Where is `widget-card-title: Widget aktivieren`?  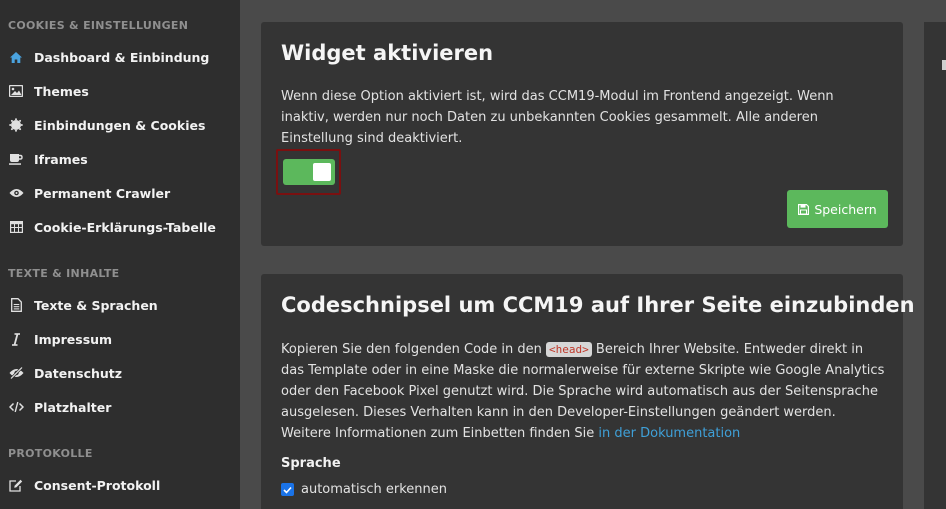
widget-card-title: Widget aktivieren is located at coordinates (387, 53).